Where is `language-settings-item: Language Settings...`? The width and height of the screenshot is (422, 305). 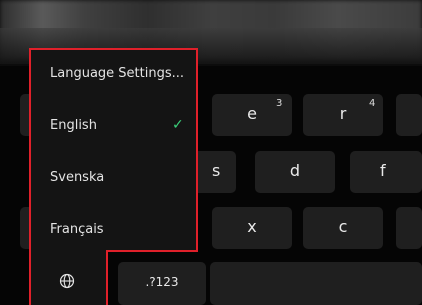 language-settings-item: Language Settings... is located at coordinates (117, 73).